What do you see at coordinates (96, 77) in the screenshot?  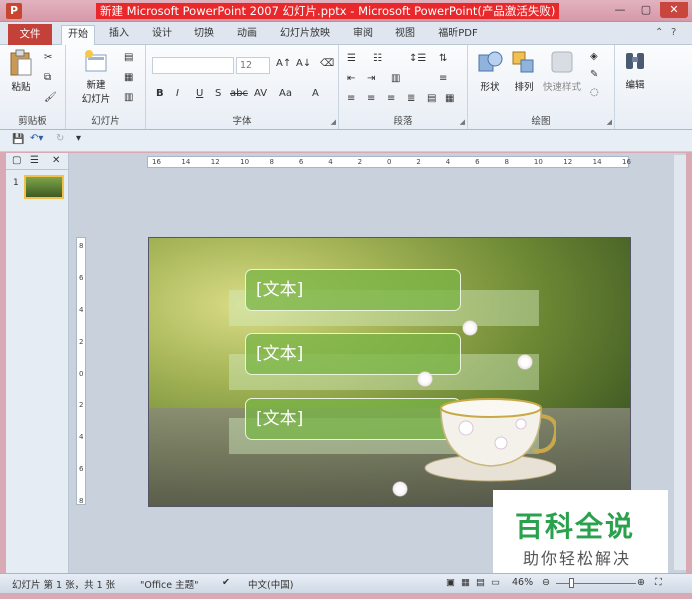 I see `new-slide-button: 新建 幻灯片` at bounding box center [96, 77].